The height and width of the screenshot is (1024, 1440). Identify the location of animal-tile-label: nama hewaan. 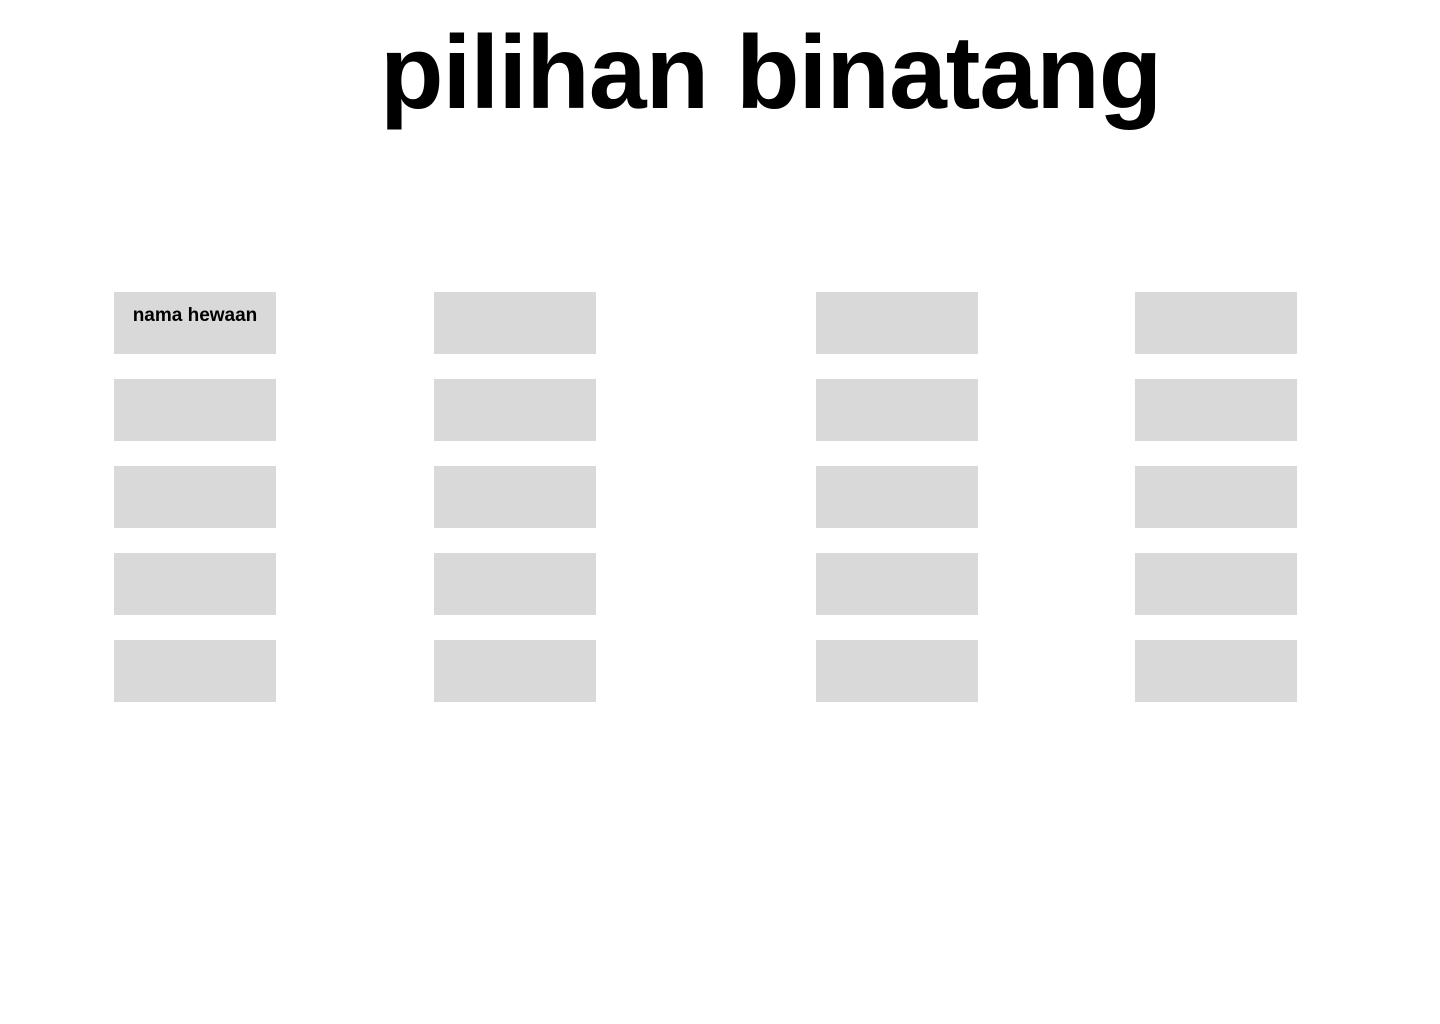
(195, 315).